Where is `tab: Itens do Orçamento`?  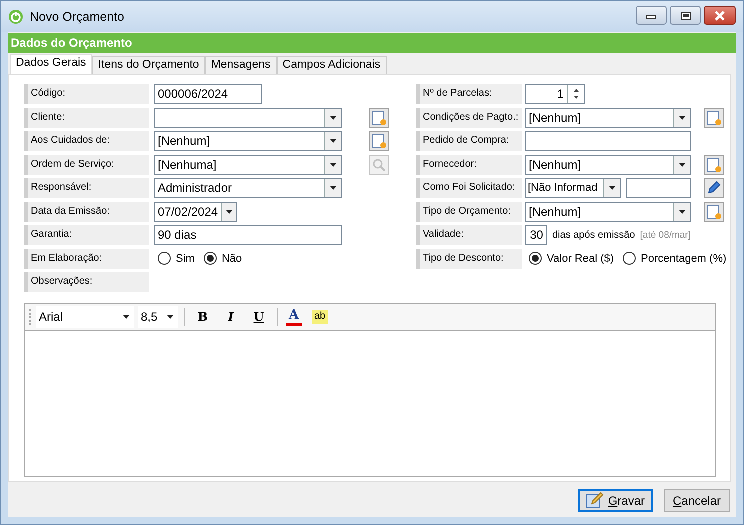
tab: Itens do Orçamento is located at coordinates (149, 65).